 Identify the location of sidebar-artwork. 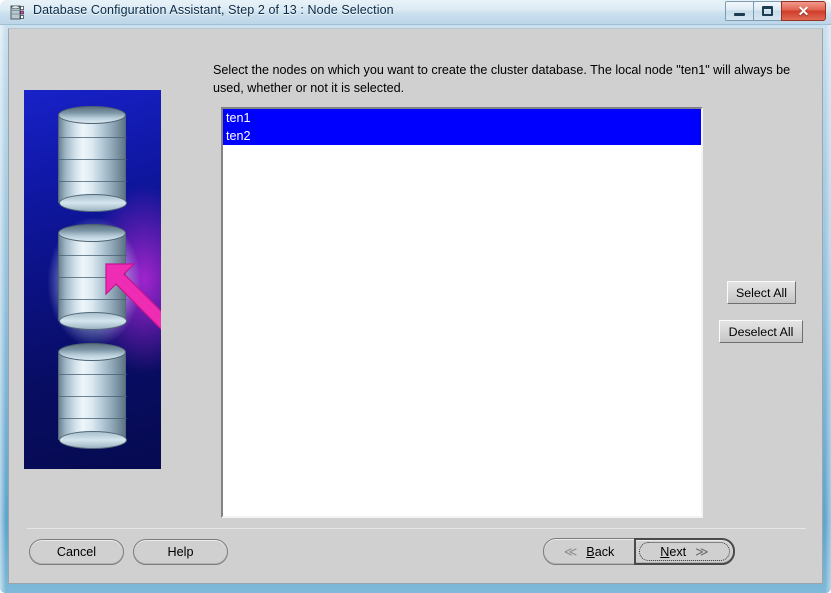
(92, 279).